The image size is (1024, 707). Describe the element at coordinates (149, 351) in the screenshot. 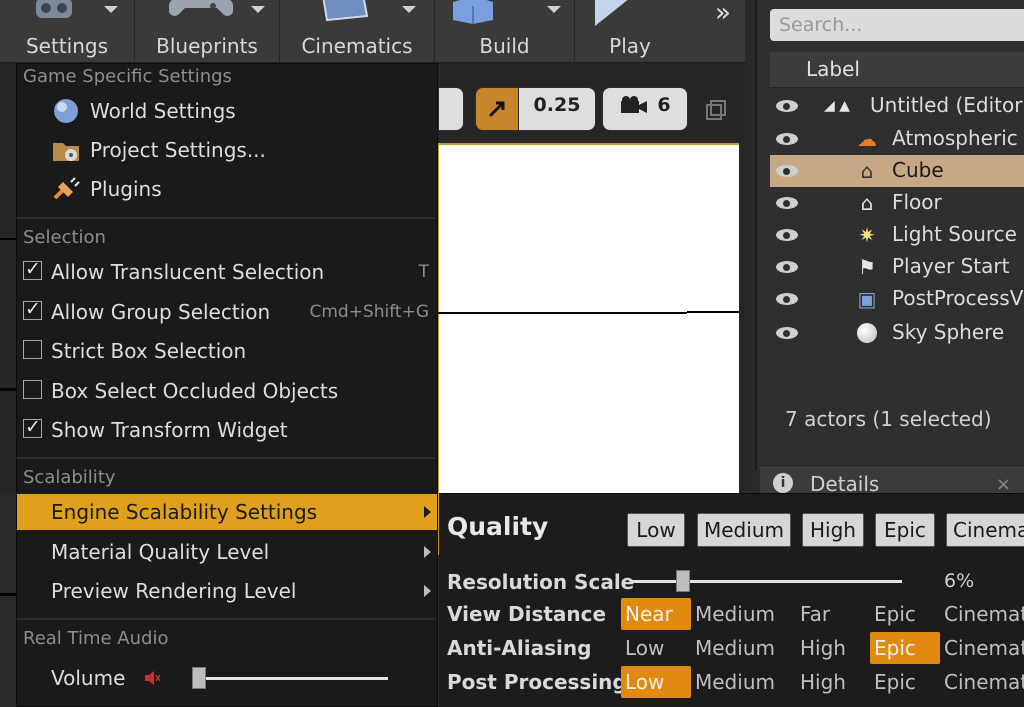

I see `menu-item-label: Strict Box Selection` at that location.